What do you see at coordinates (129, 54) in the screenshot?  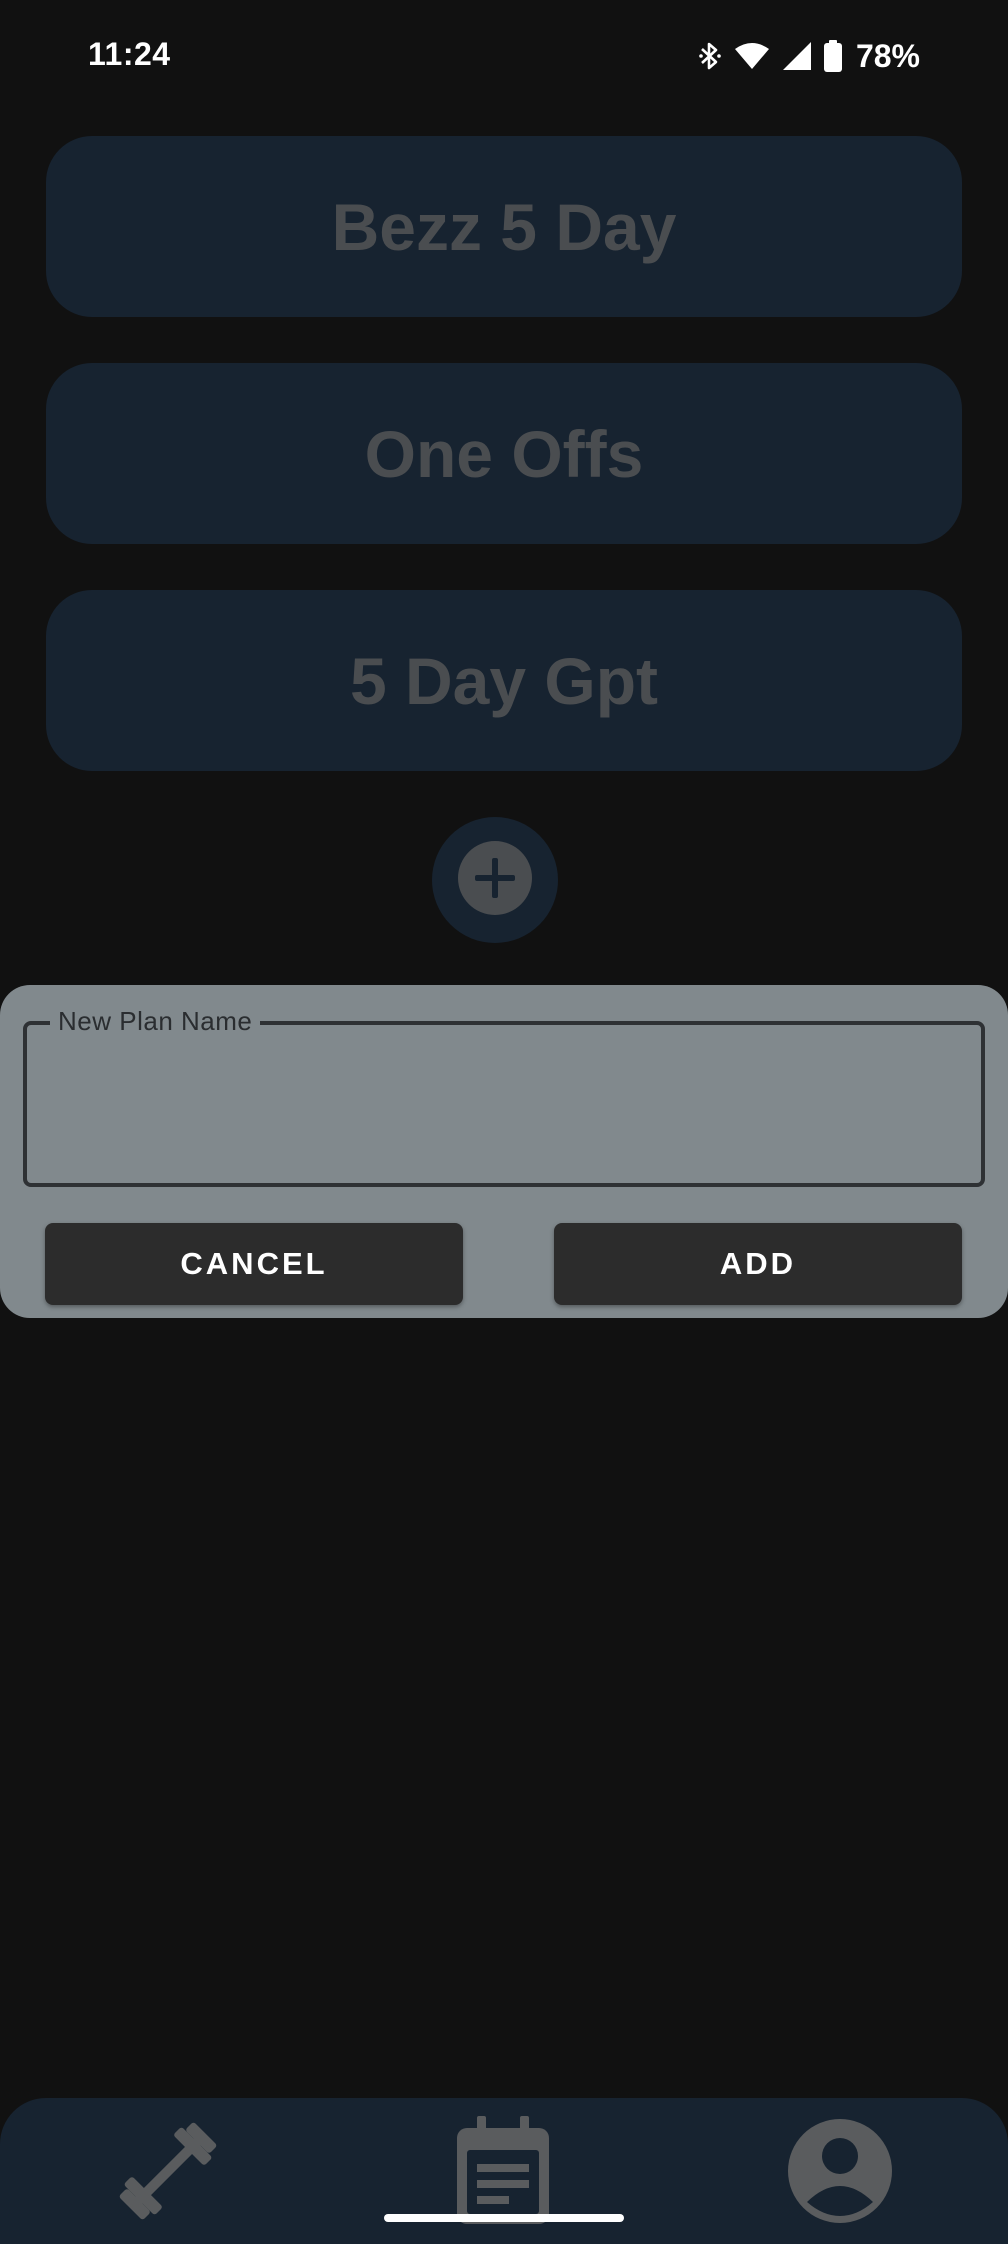 I see `status-time: 11:24` at bounding box center [129, 54].